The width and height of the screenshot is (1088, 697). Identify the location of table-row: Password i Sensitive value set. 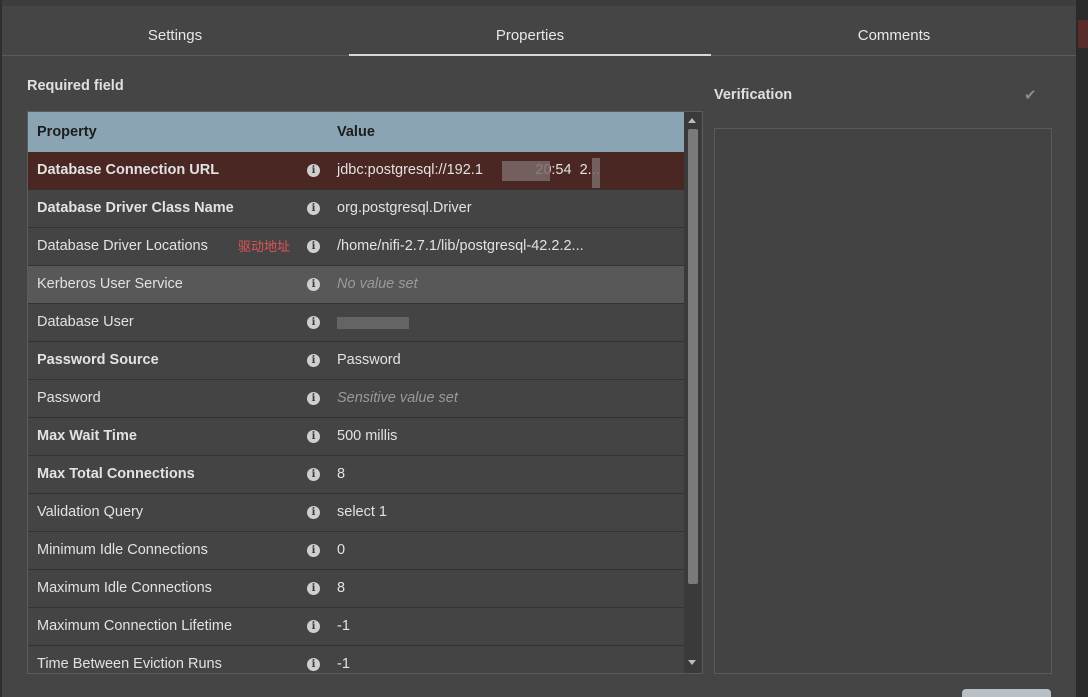
(356, 399).